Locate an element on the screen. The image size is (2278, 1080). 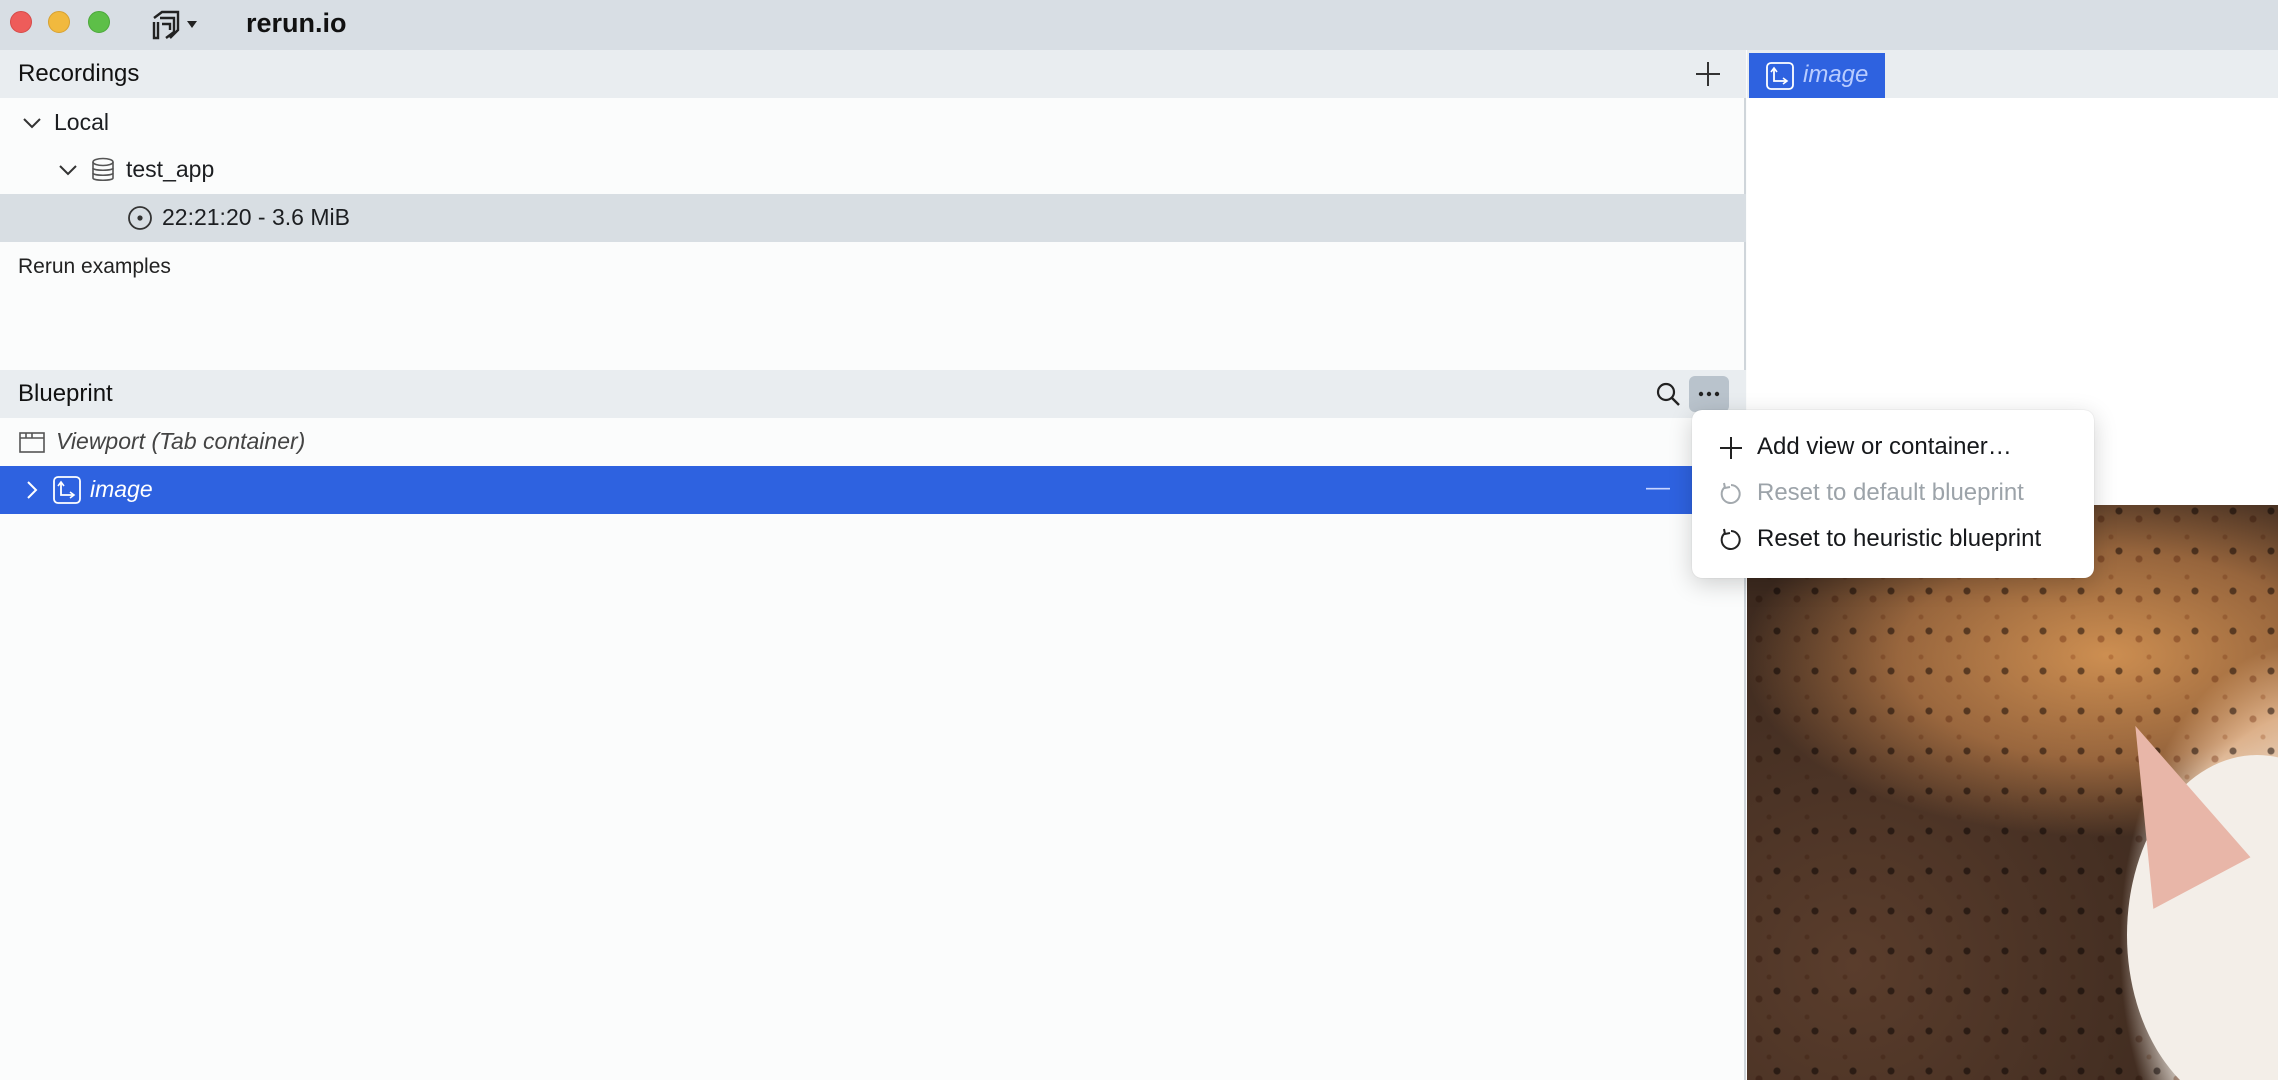
recording-label: 22:21:20 - 3.6 MiB is located at coordinates (256, 217).